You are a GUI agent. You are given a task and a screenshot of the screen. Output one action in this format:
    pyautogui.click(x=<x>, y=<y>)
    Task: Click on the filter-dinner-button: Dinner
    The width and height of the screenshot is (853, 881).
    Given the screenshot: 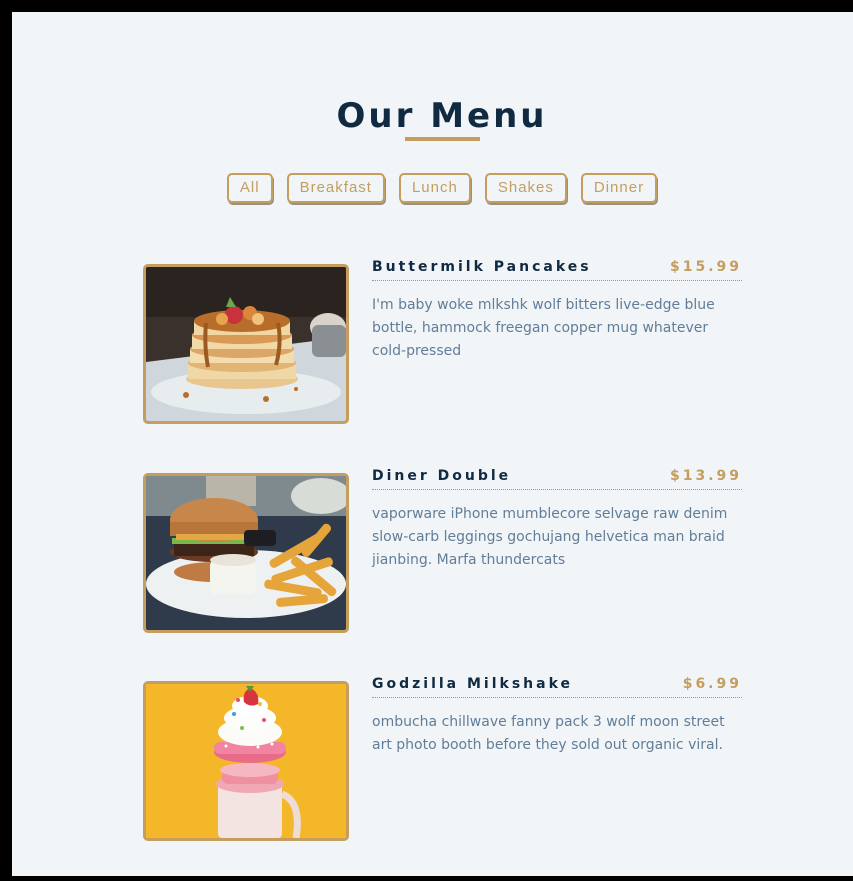 What is the action you would take?
    pyautogui.click(x=619, y=188)
    